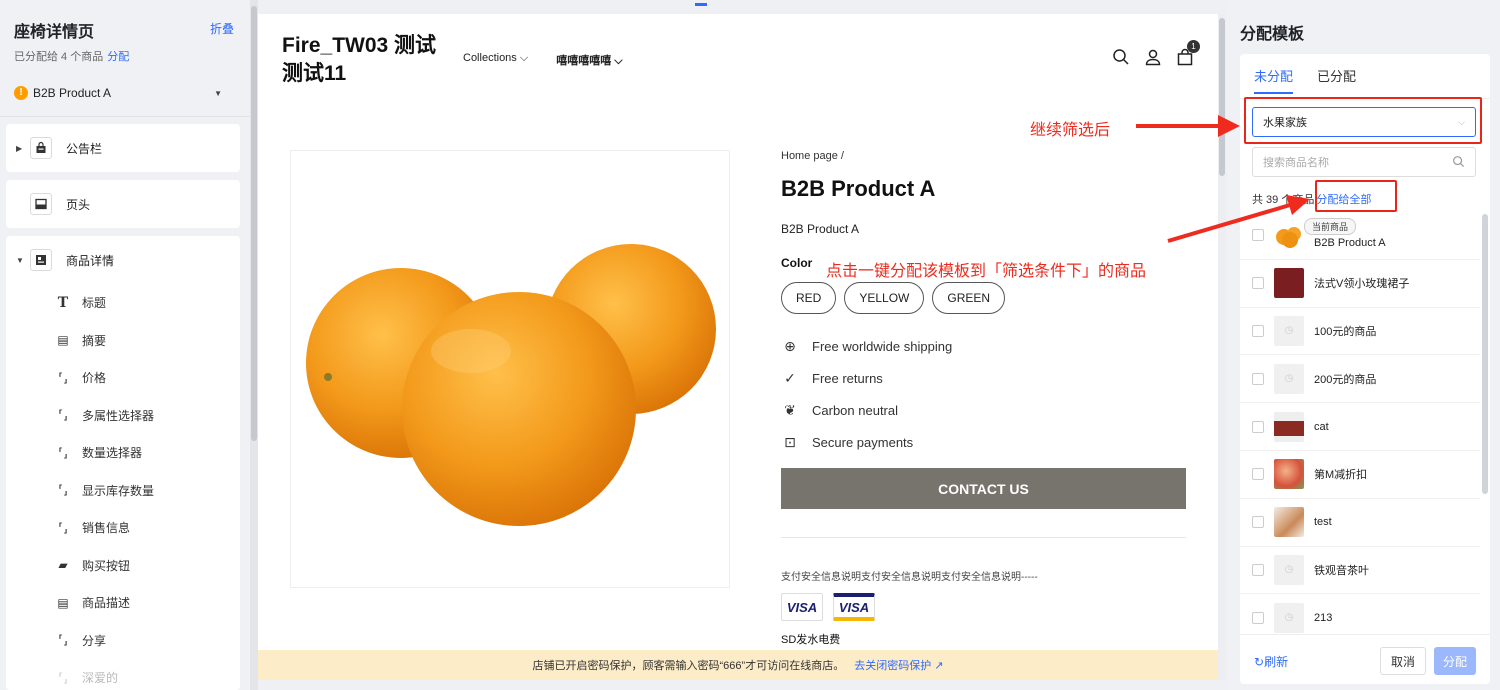 The width and height of the screenshot is (1500, 690). What do you see at coordinates (1222, 347) in the screenshot?
I see `preview-scrollbar` at bounding box center [1222, 347].